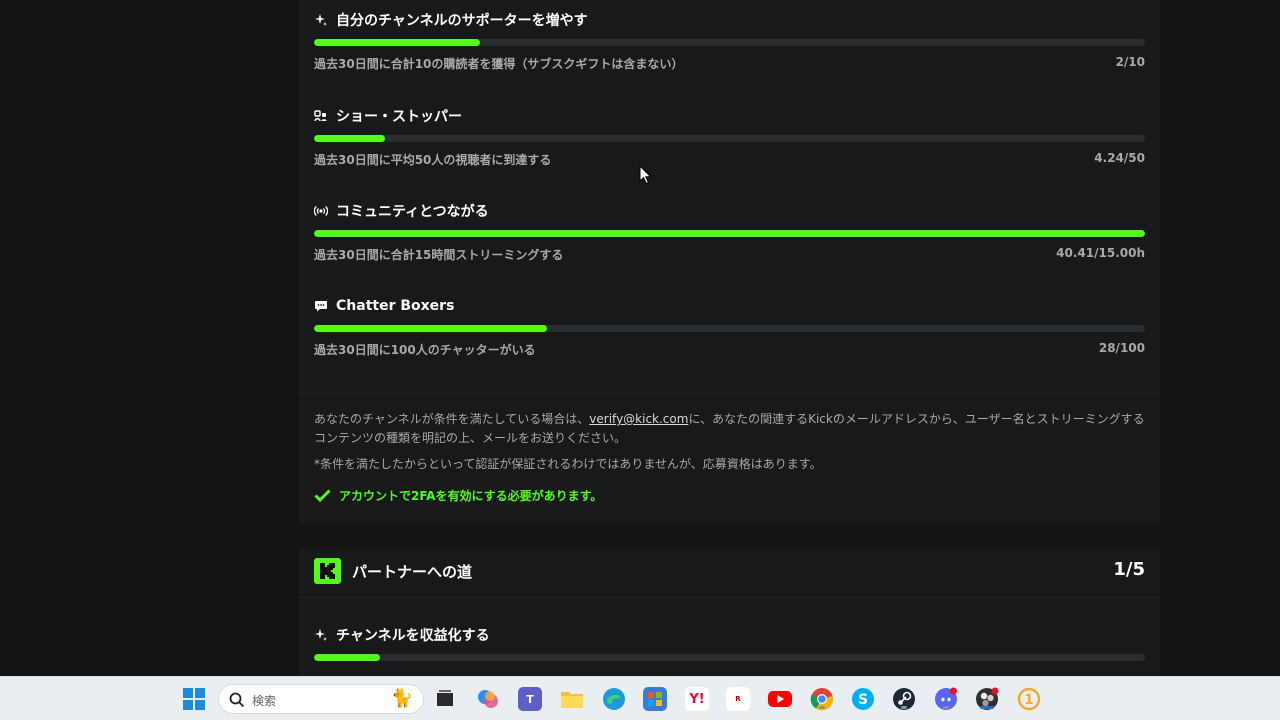  I want to click on partner-path-header: パートナーへの道 1/5, so click(729, 571).